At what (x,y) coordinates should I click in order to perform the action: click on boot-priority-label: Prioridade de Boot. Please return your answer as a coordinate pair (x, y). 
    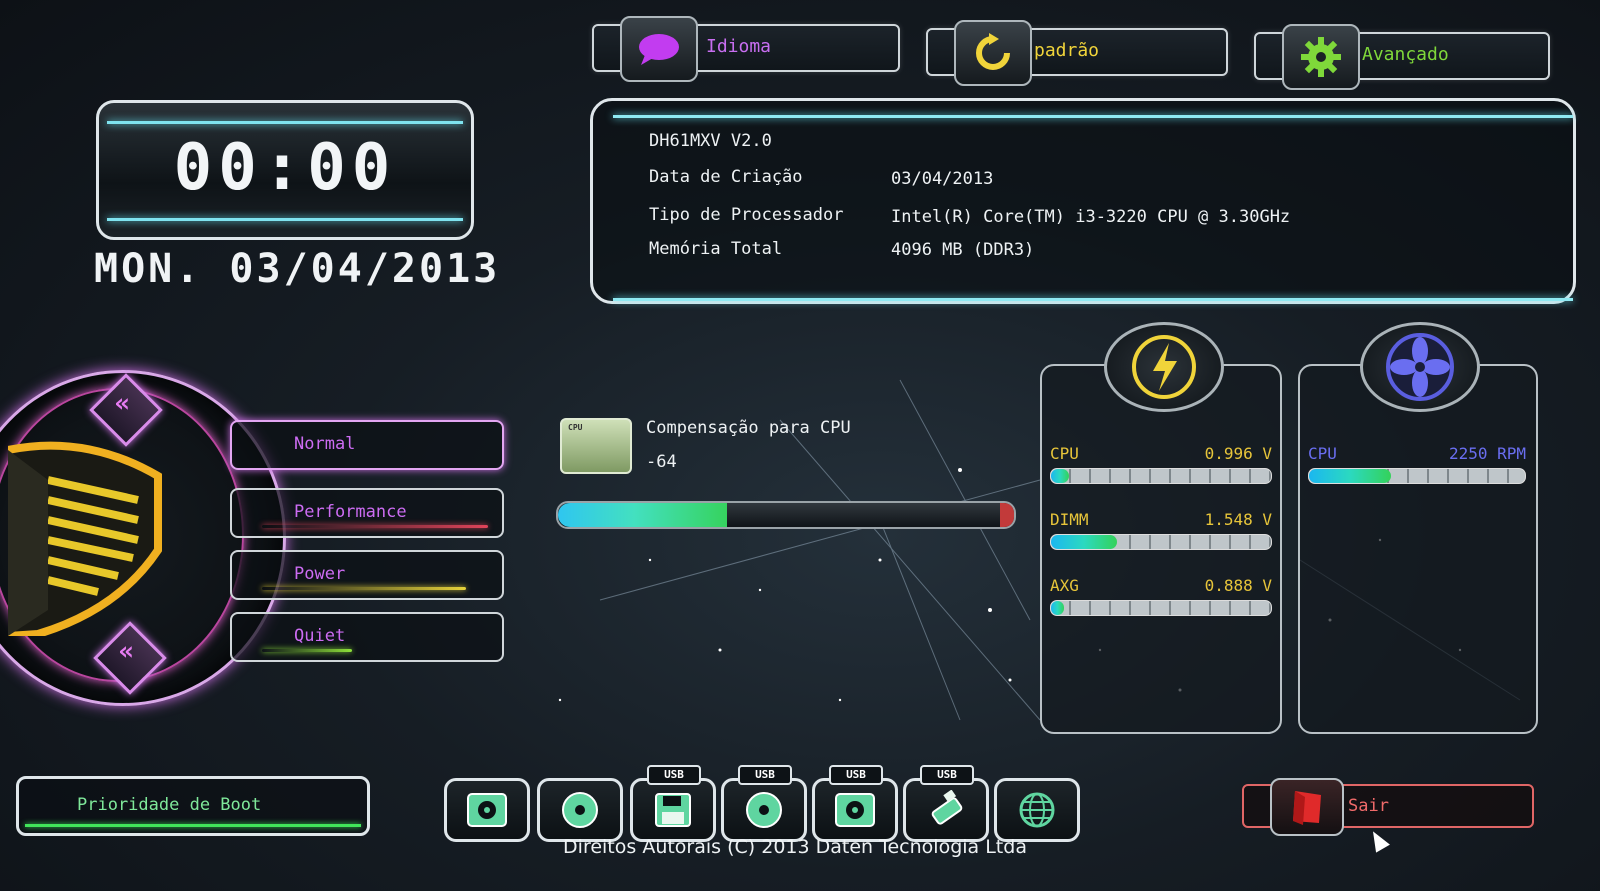
    Looking at the image, I should click on (169, 805).